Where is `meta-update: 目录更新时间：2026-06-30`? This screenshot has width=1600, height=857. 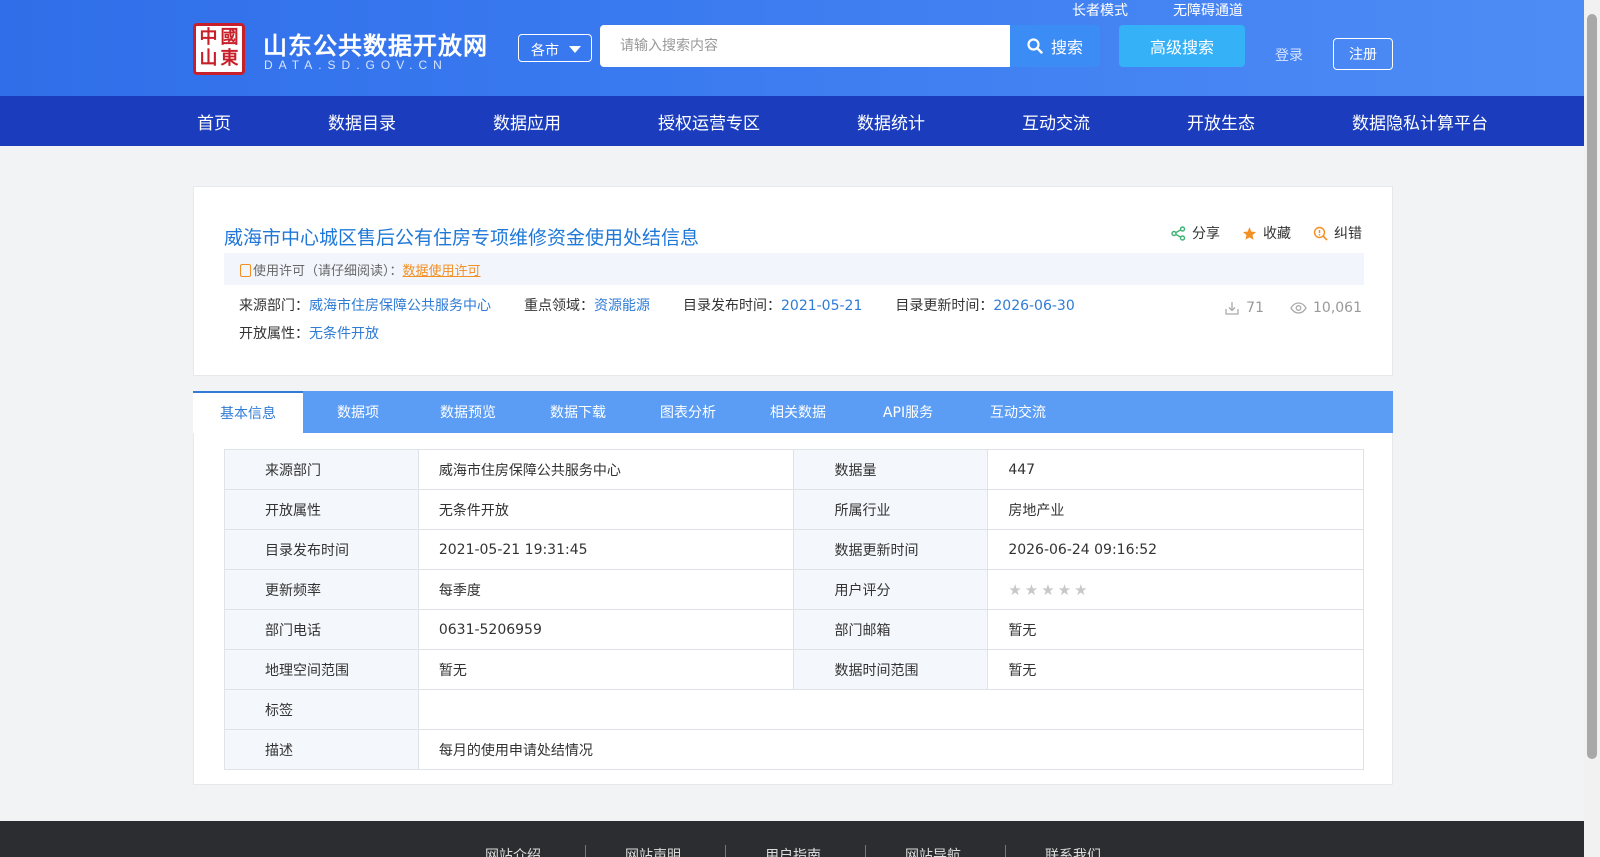 meta-update: 目录更新时间：2026-06-30 is located at coordinates (984, 305).